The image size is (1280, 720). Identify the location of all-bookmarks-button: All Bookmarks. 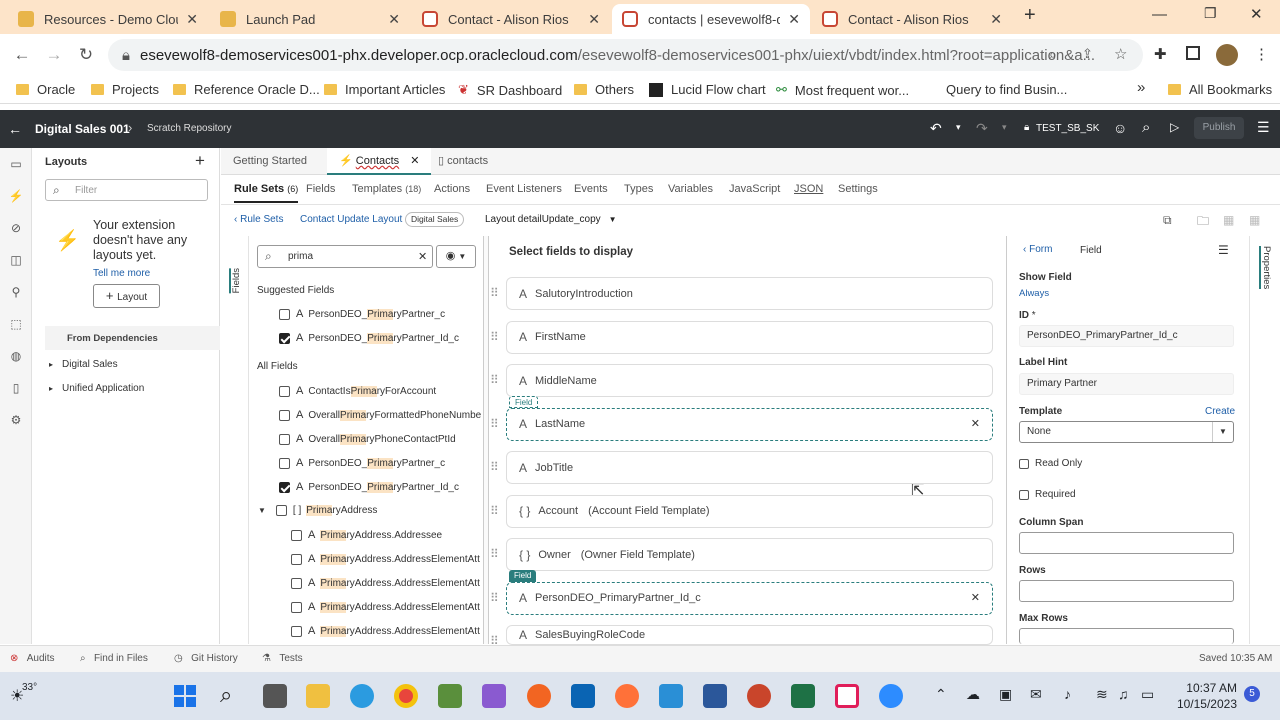
(1220, 89).